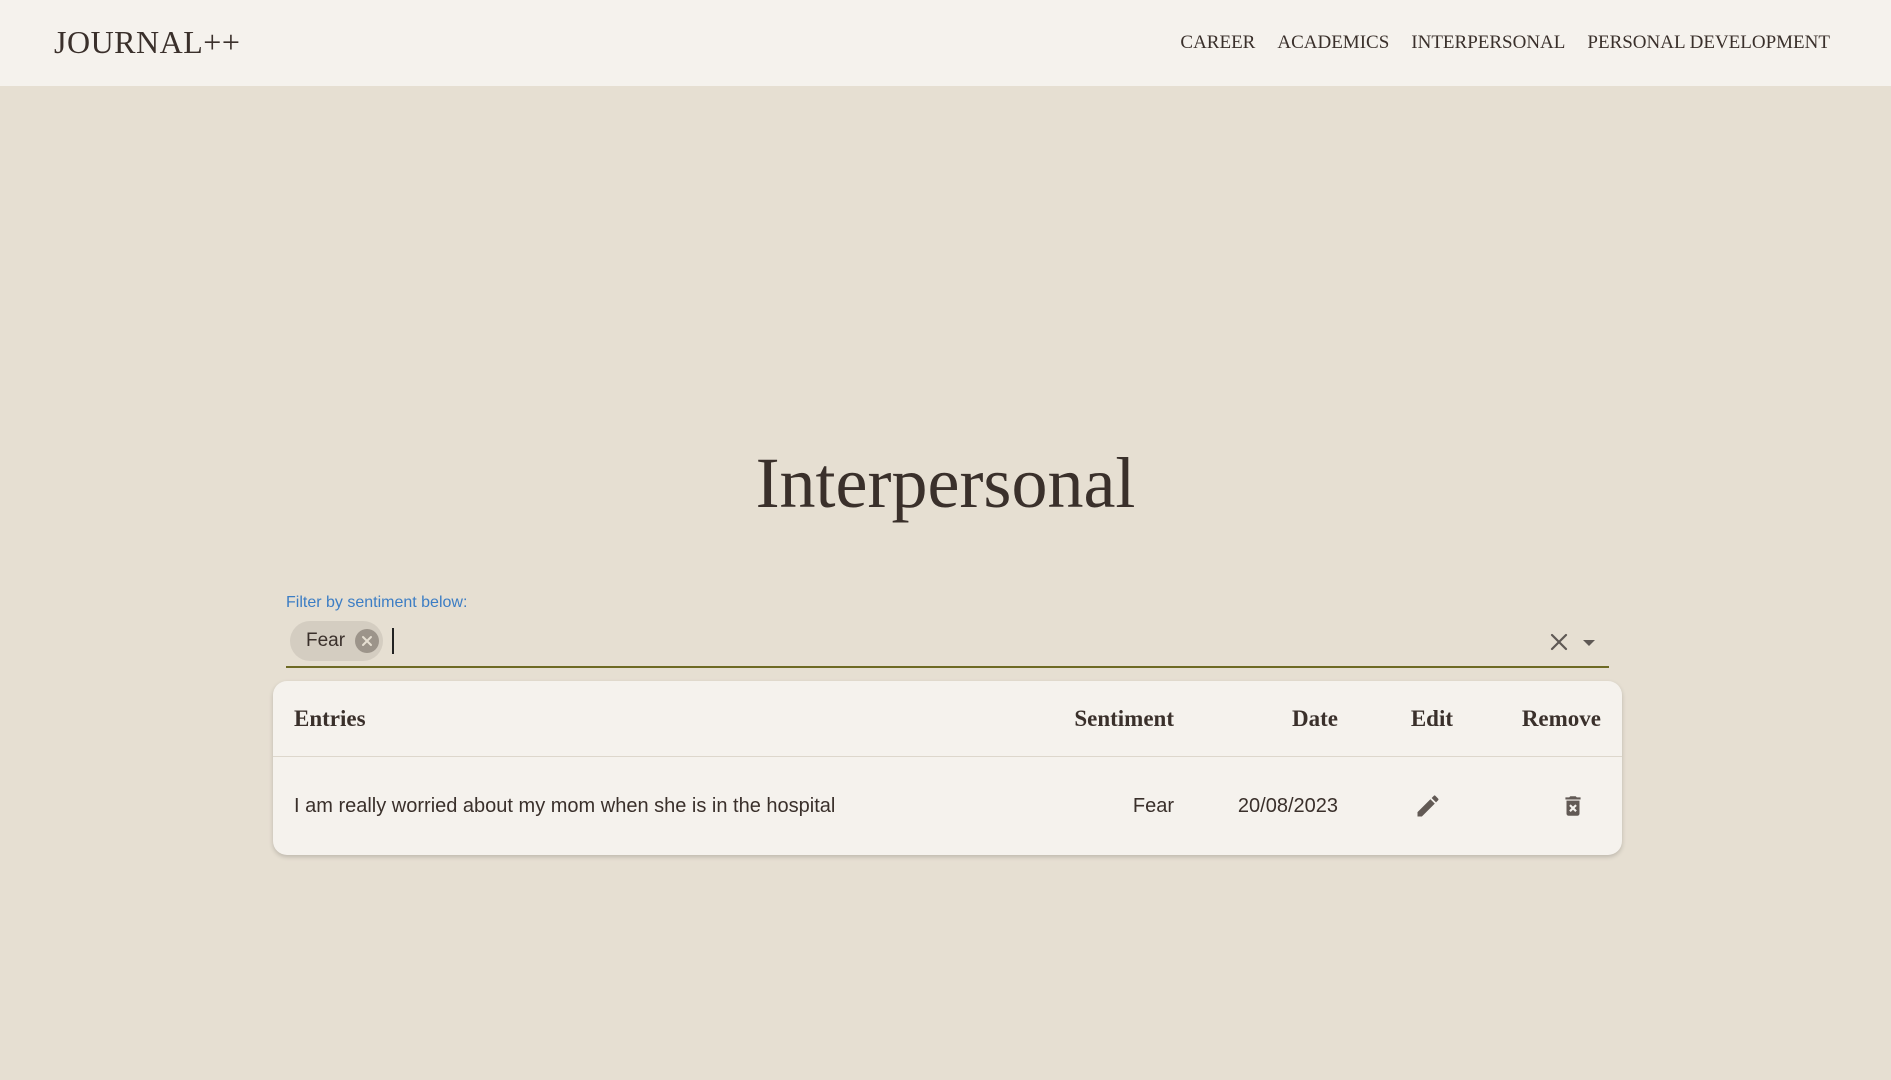  I want to click on header-date: Date, so click(1315, 718).